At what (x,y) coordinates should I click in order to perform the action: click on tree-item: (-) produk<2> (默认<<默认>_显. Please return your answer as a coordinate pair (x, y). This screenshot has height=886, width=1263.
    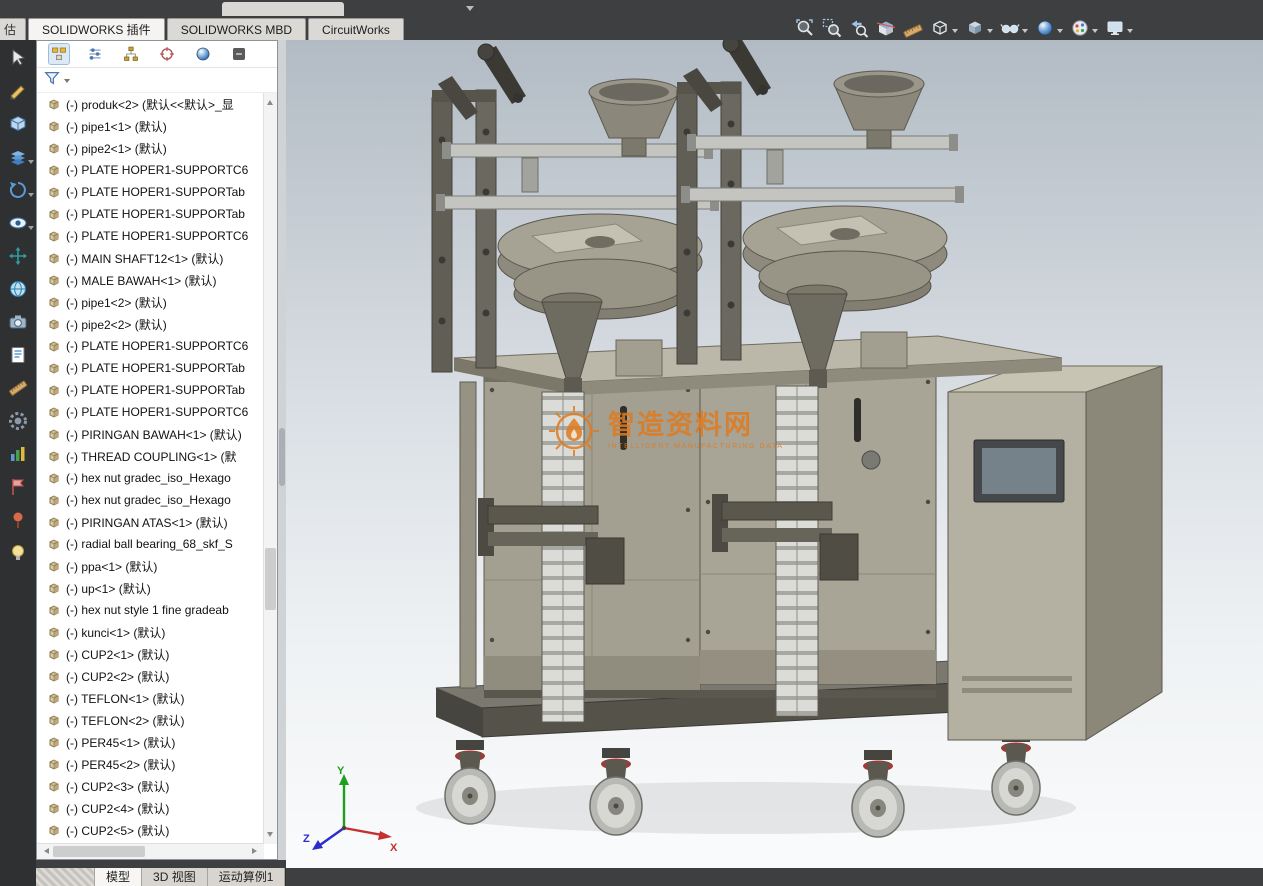
    Looking at the image, I should click on (150, 104).